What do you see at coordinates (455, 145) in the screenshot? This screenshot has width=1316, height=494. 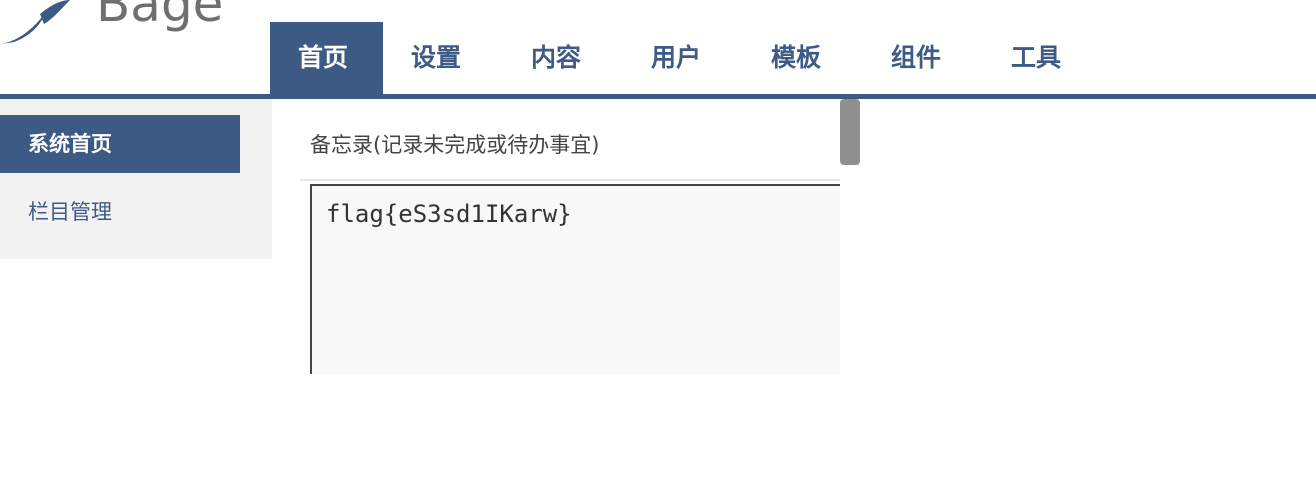 I see `memo-title: 备忘录(记录未完成或待办事宜)` at bounding box center [455, 145].